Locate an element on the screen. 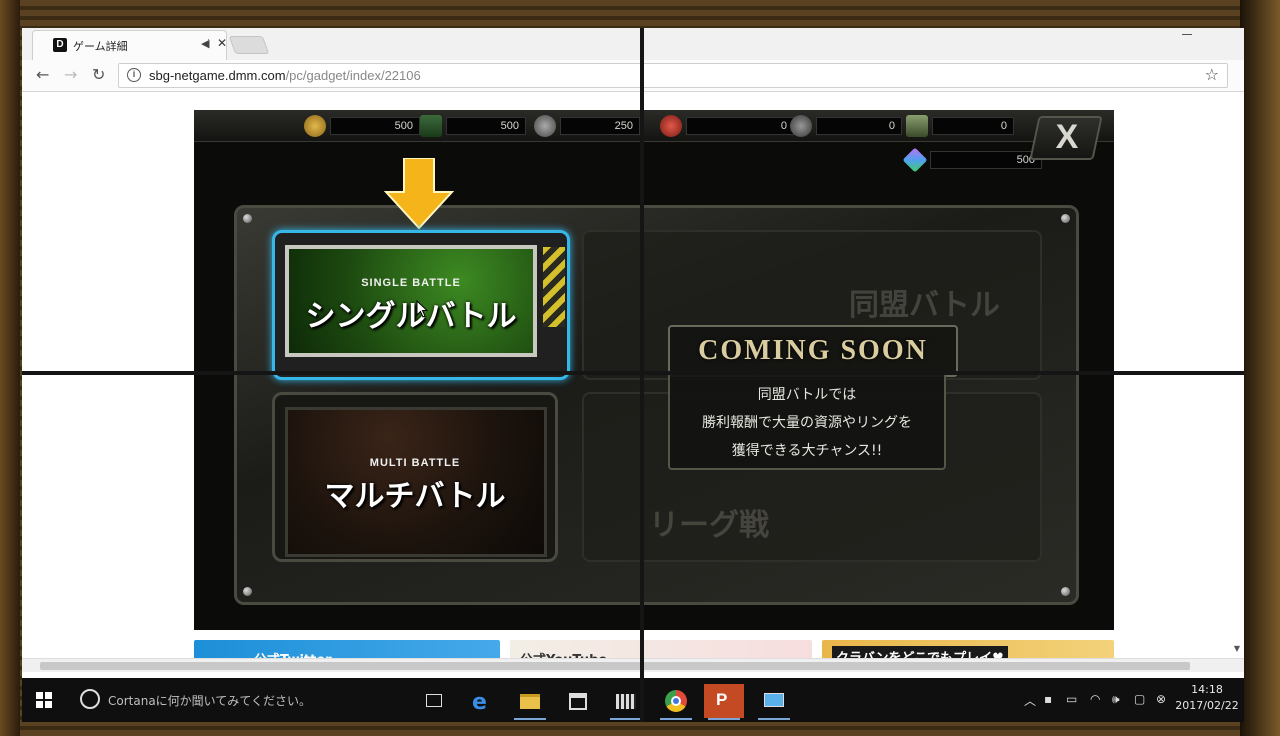 This screenshot has height=736, width=1280. description-line: 勝利報酬で大量の資源やリングを is located at coordinates (807, 423).